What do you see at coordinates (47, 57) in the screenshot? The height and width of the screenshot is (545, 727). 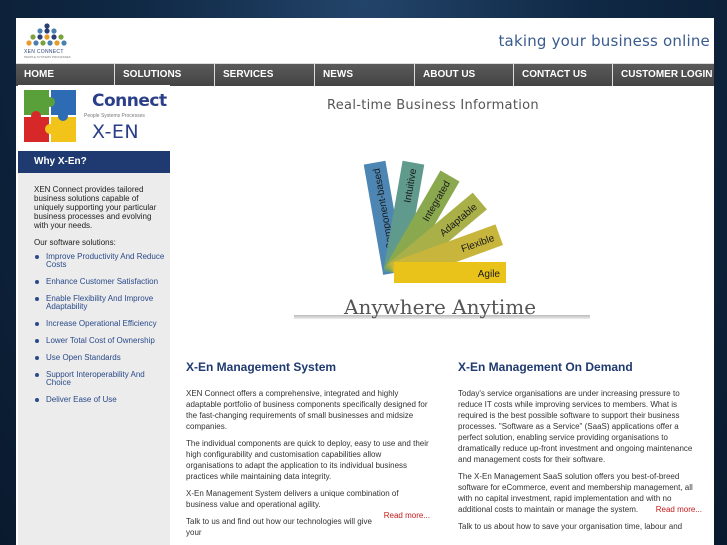 I see `logo-subtitle: PEOPLE SYSTEMS PROCESSES` at bounding box center [47, 57].